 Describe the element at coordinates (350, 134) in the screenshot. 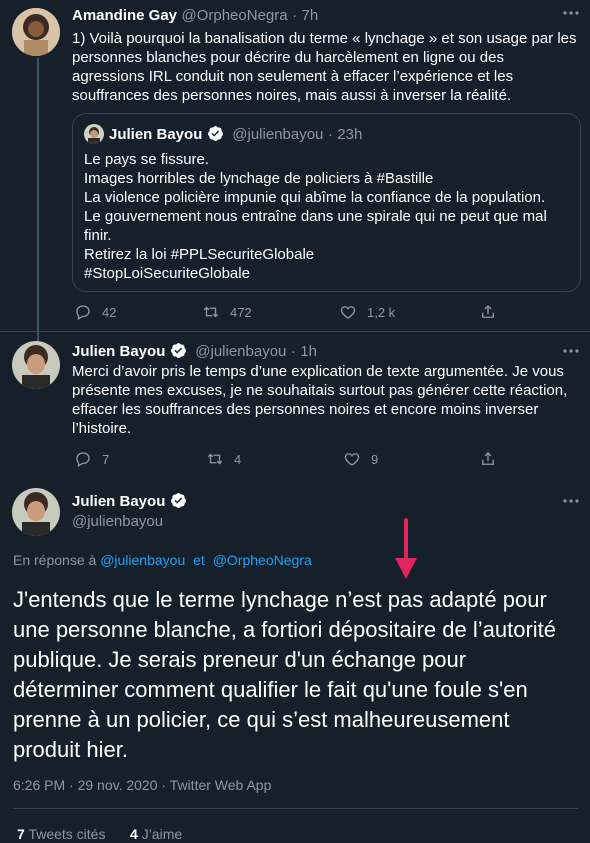

I see `quoted-tweet-time: 23h` at that location.